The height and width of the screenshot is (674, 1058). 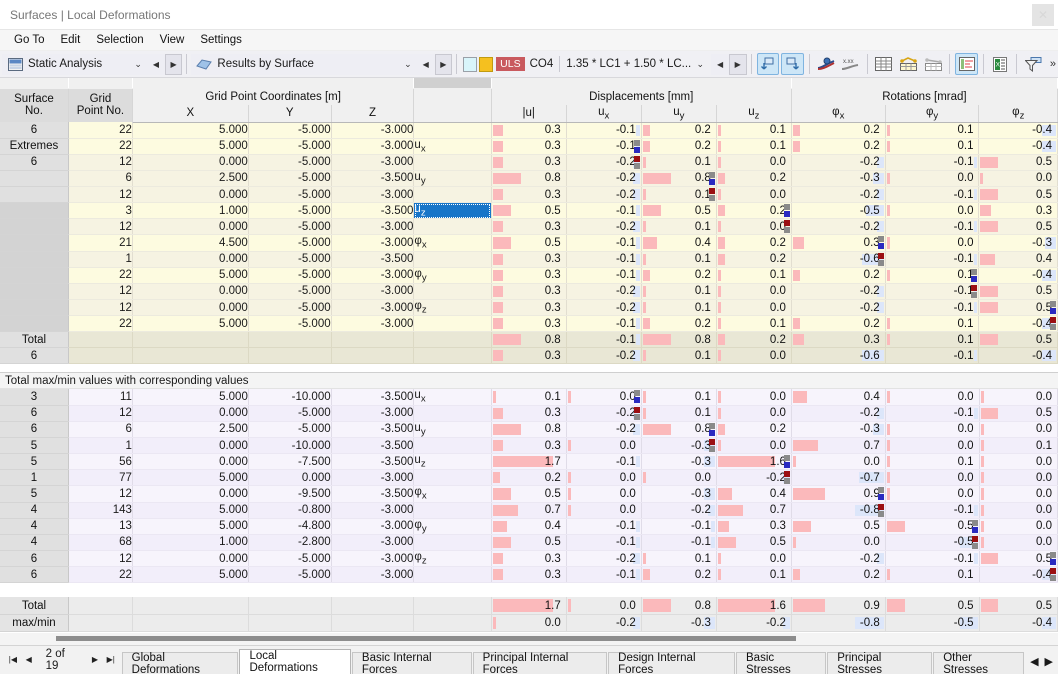 What do you see at coordinates (221, 40) in the screenshot?
I see `menu-item-settings: Settings` at bounding box center [221, 40].